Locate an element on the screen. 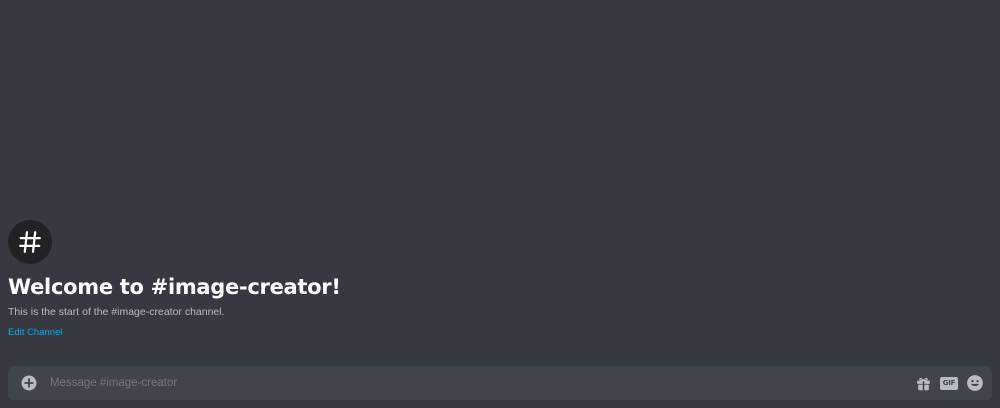 The image size is (1000, 408). gift-icon is located at coordinates (923, 383).